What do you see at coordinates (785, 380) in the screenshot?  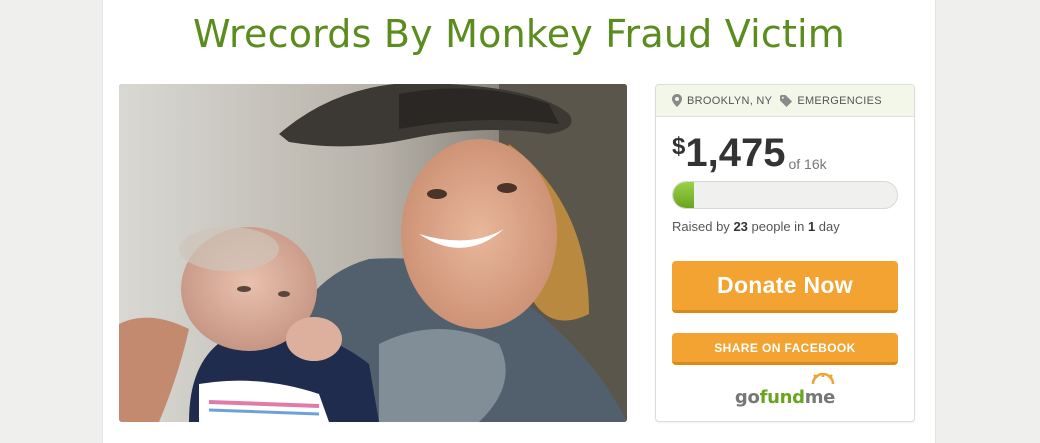 I see `sun-icon` at bounding box center [785, 380].